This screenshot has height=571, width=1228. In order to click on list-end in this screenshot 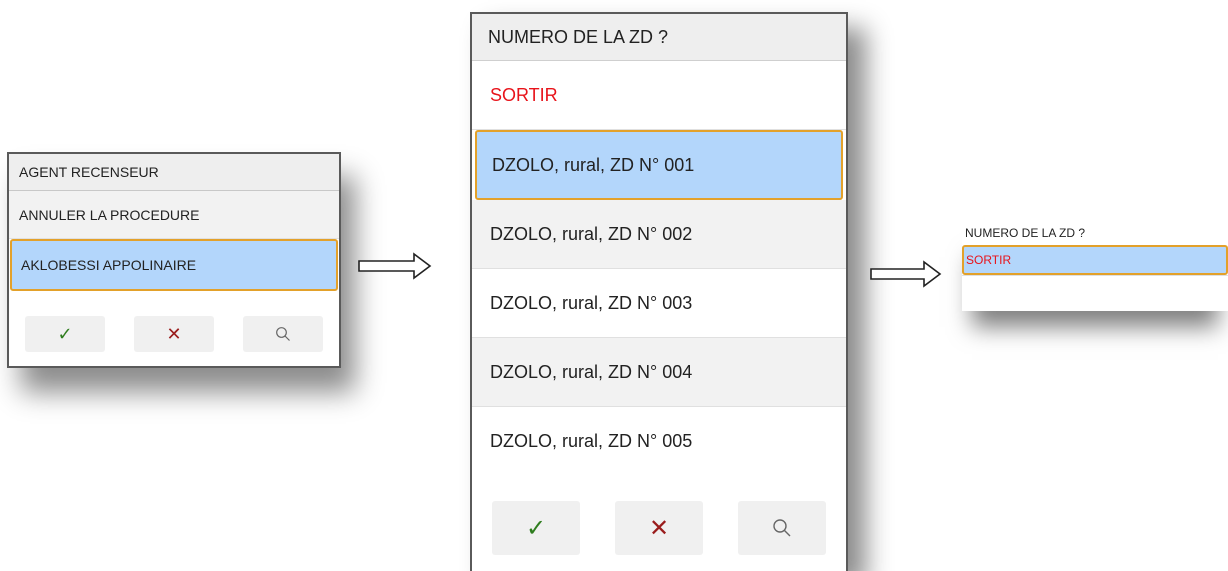, I will do `click(1095, 281)`.